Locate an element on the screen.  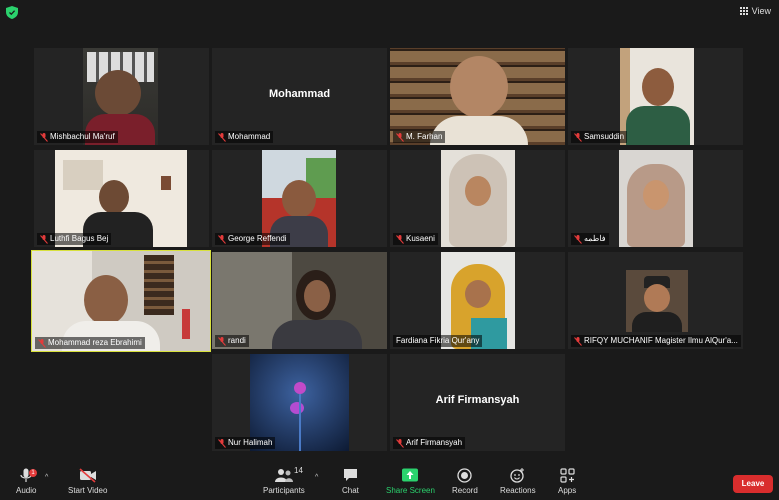
participant-name-label: randi is located at coordinates (232, 341).